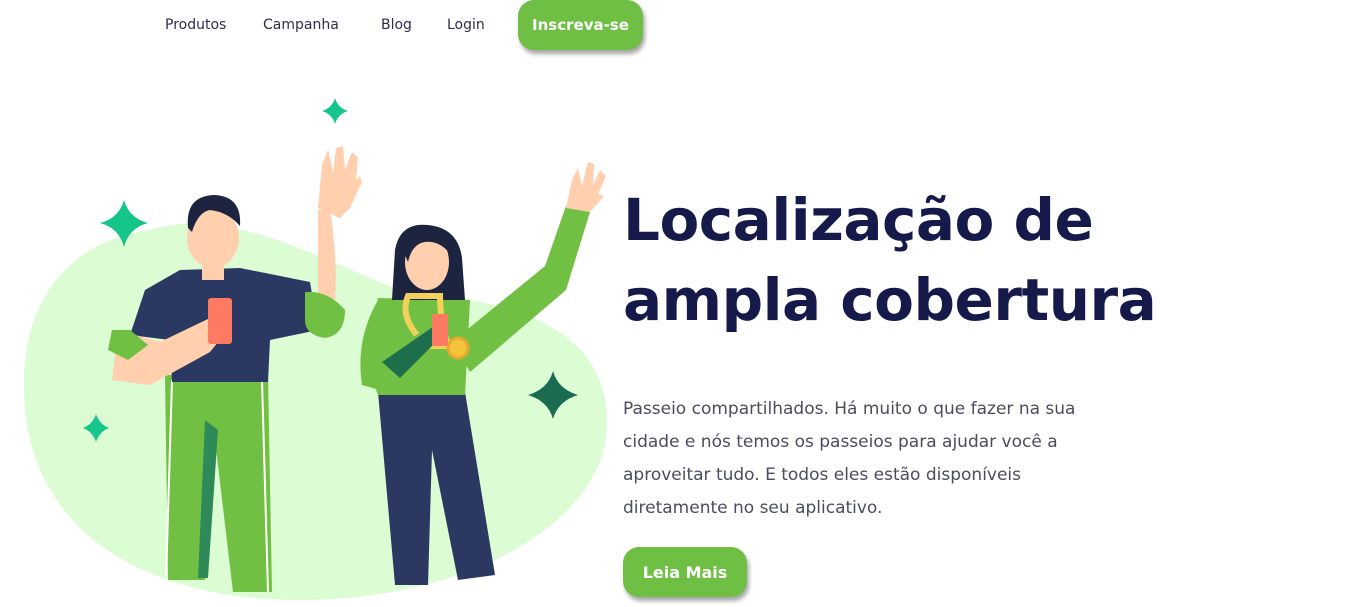 The height and width of the screenshot is (607, 1360). What do you see at coordinates (680, 26) in the screenshot?
I see `top-nav: Produtos Campanha Blog Login Inscreva-se` at bounding box center [680, 26].